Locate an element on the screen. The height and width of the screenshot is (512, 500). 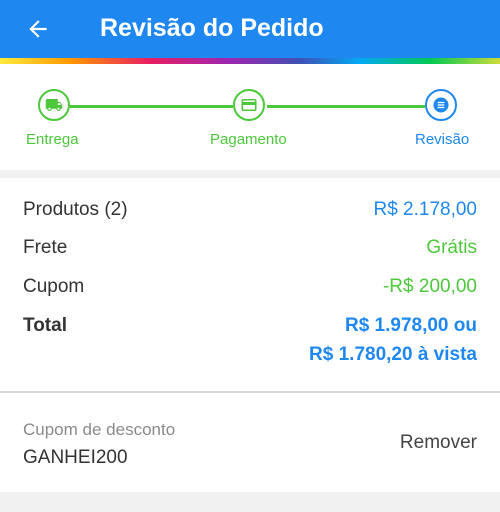
coupon-code: GANHEI200 is located at coordinates (75, 457).